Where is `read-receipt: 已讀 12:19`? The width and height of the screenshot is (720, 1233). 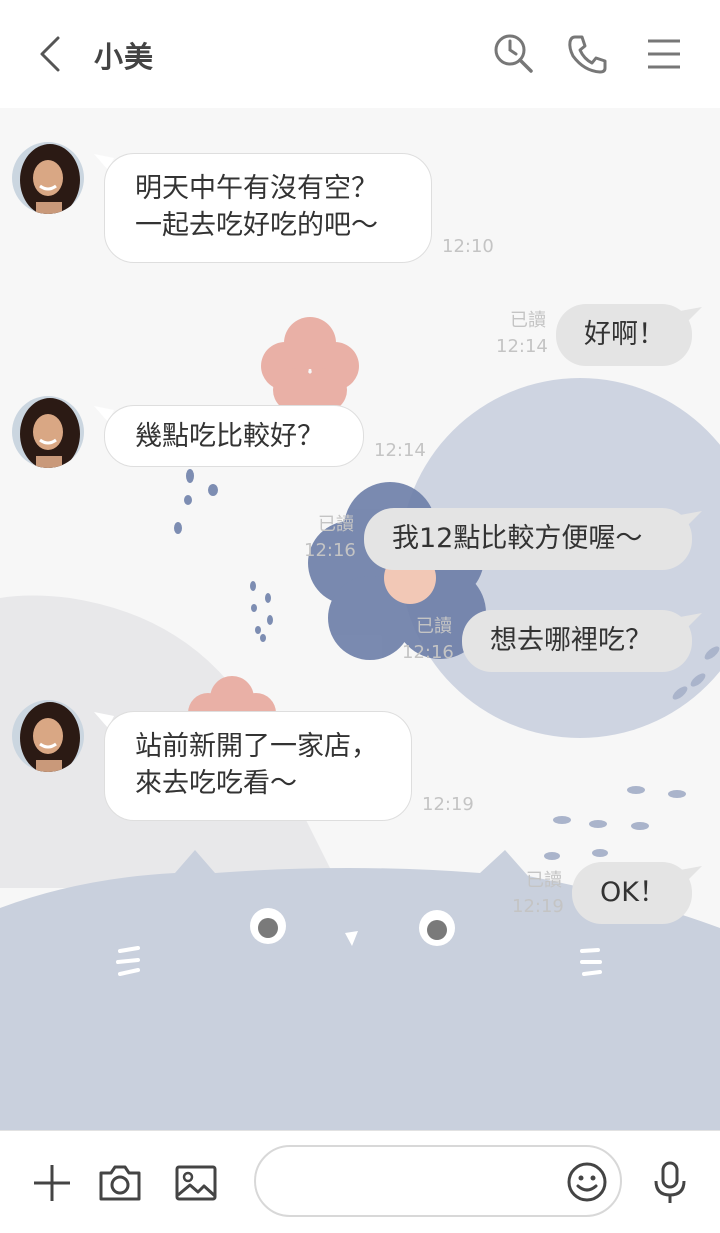
read-receipt: 已讀 12:19 is located at coordinates (538, 894).